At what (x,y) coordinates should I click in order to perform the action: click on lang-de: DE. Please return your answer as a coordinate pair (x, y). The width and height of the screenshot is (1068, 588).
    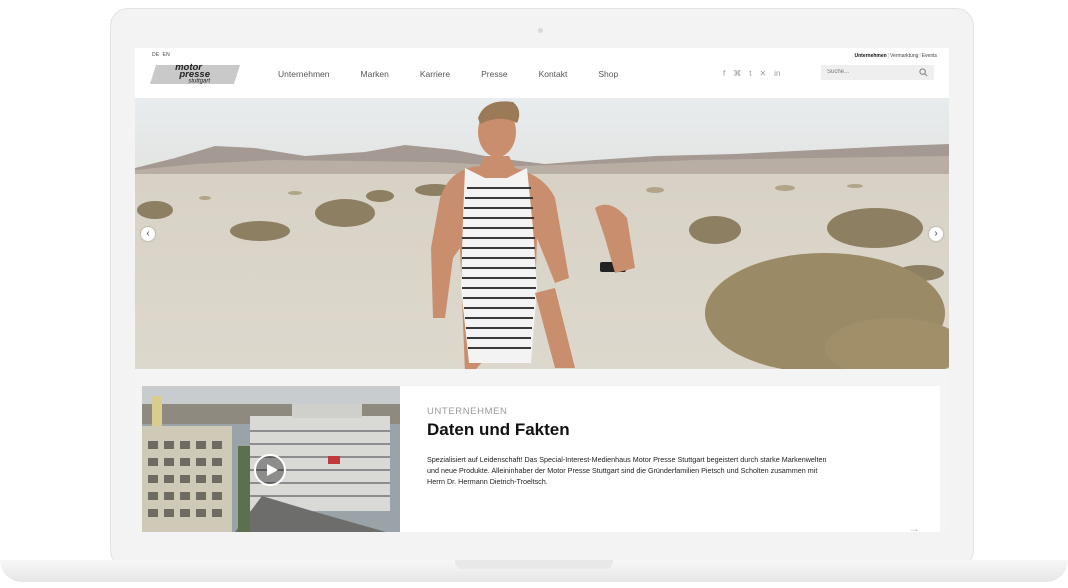
    Looking at the image, I should click on (156, 55).